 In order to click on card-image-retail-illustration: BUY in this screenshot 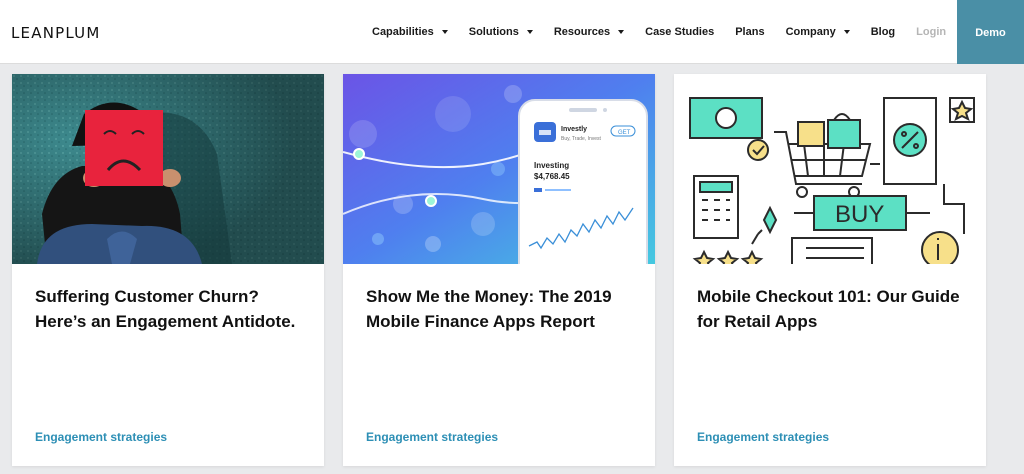, I will do `click(830, 169)`.